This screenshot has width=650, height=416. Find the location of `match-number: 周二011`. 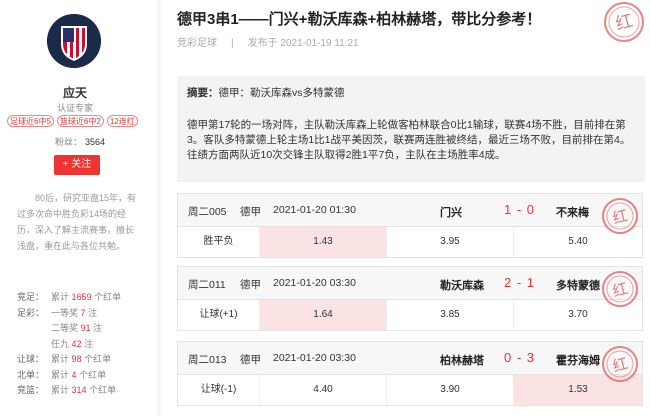

match-number: 周二011 is located at coordinates (207, 285).